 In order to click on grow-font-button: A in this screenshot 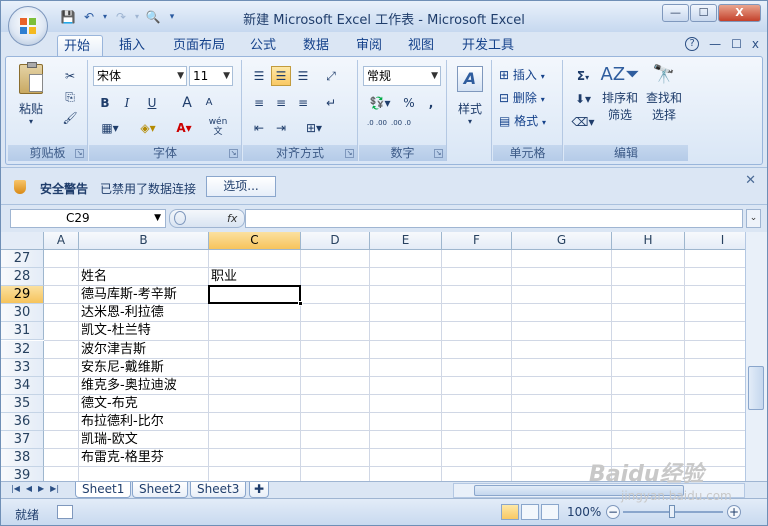, I will do `click(187, 103)`.